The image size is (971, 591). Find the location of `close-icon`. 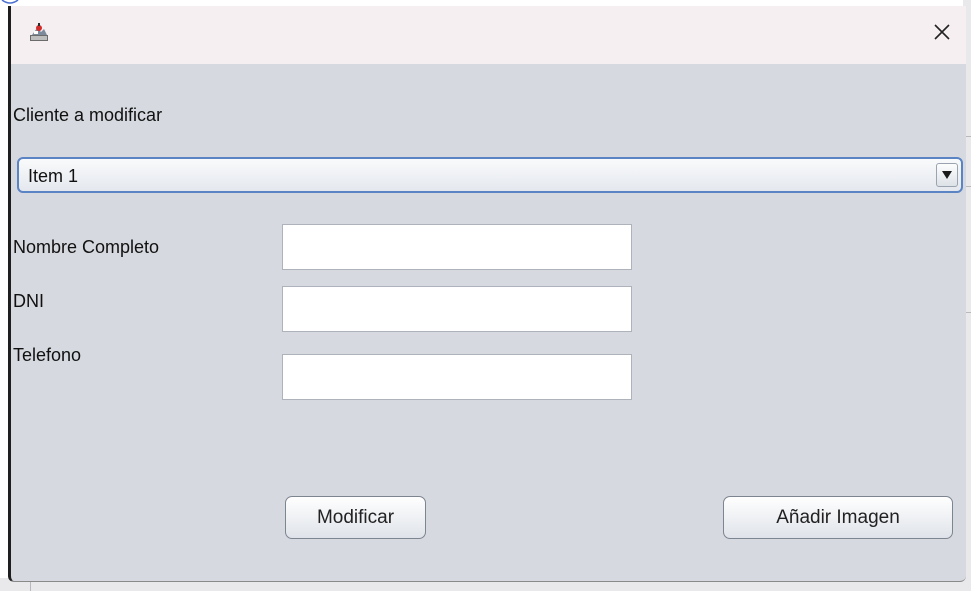

close-icon is located at coordinates (942, 32).